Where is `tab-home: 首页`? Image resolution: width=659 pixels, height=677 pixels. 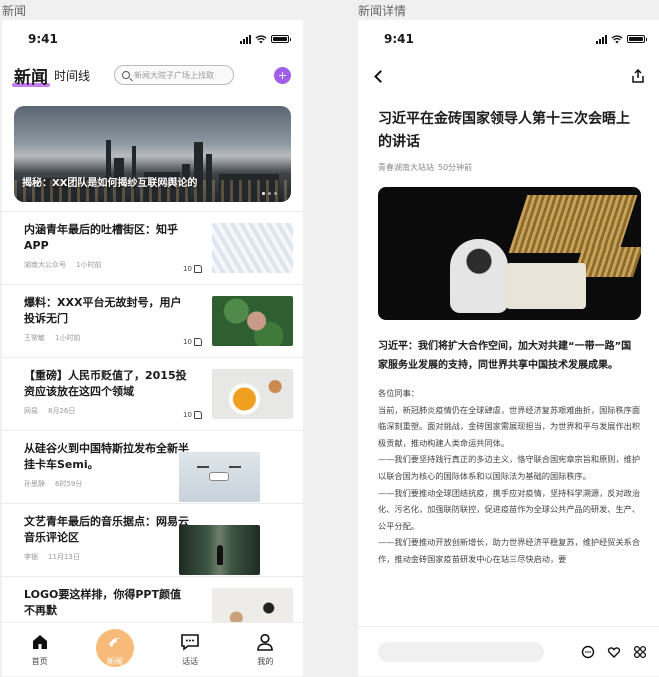 tab-home: 首页 is located at coordinates (39, 649).